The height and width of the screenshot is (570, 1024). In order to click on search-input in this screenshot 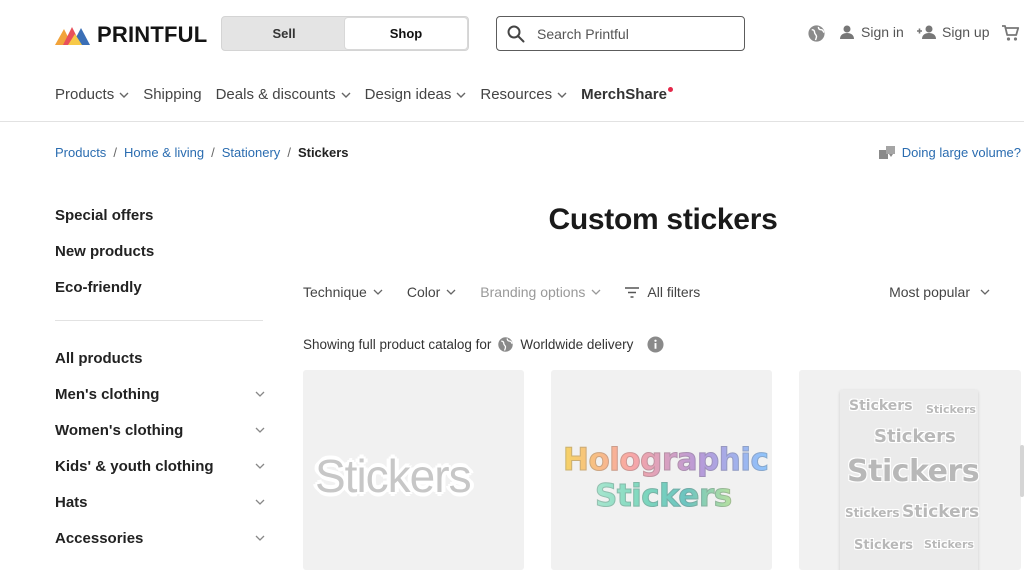, I will do `click(627, 33)`.